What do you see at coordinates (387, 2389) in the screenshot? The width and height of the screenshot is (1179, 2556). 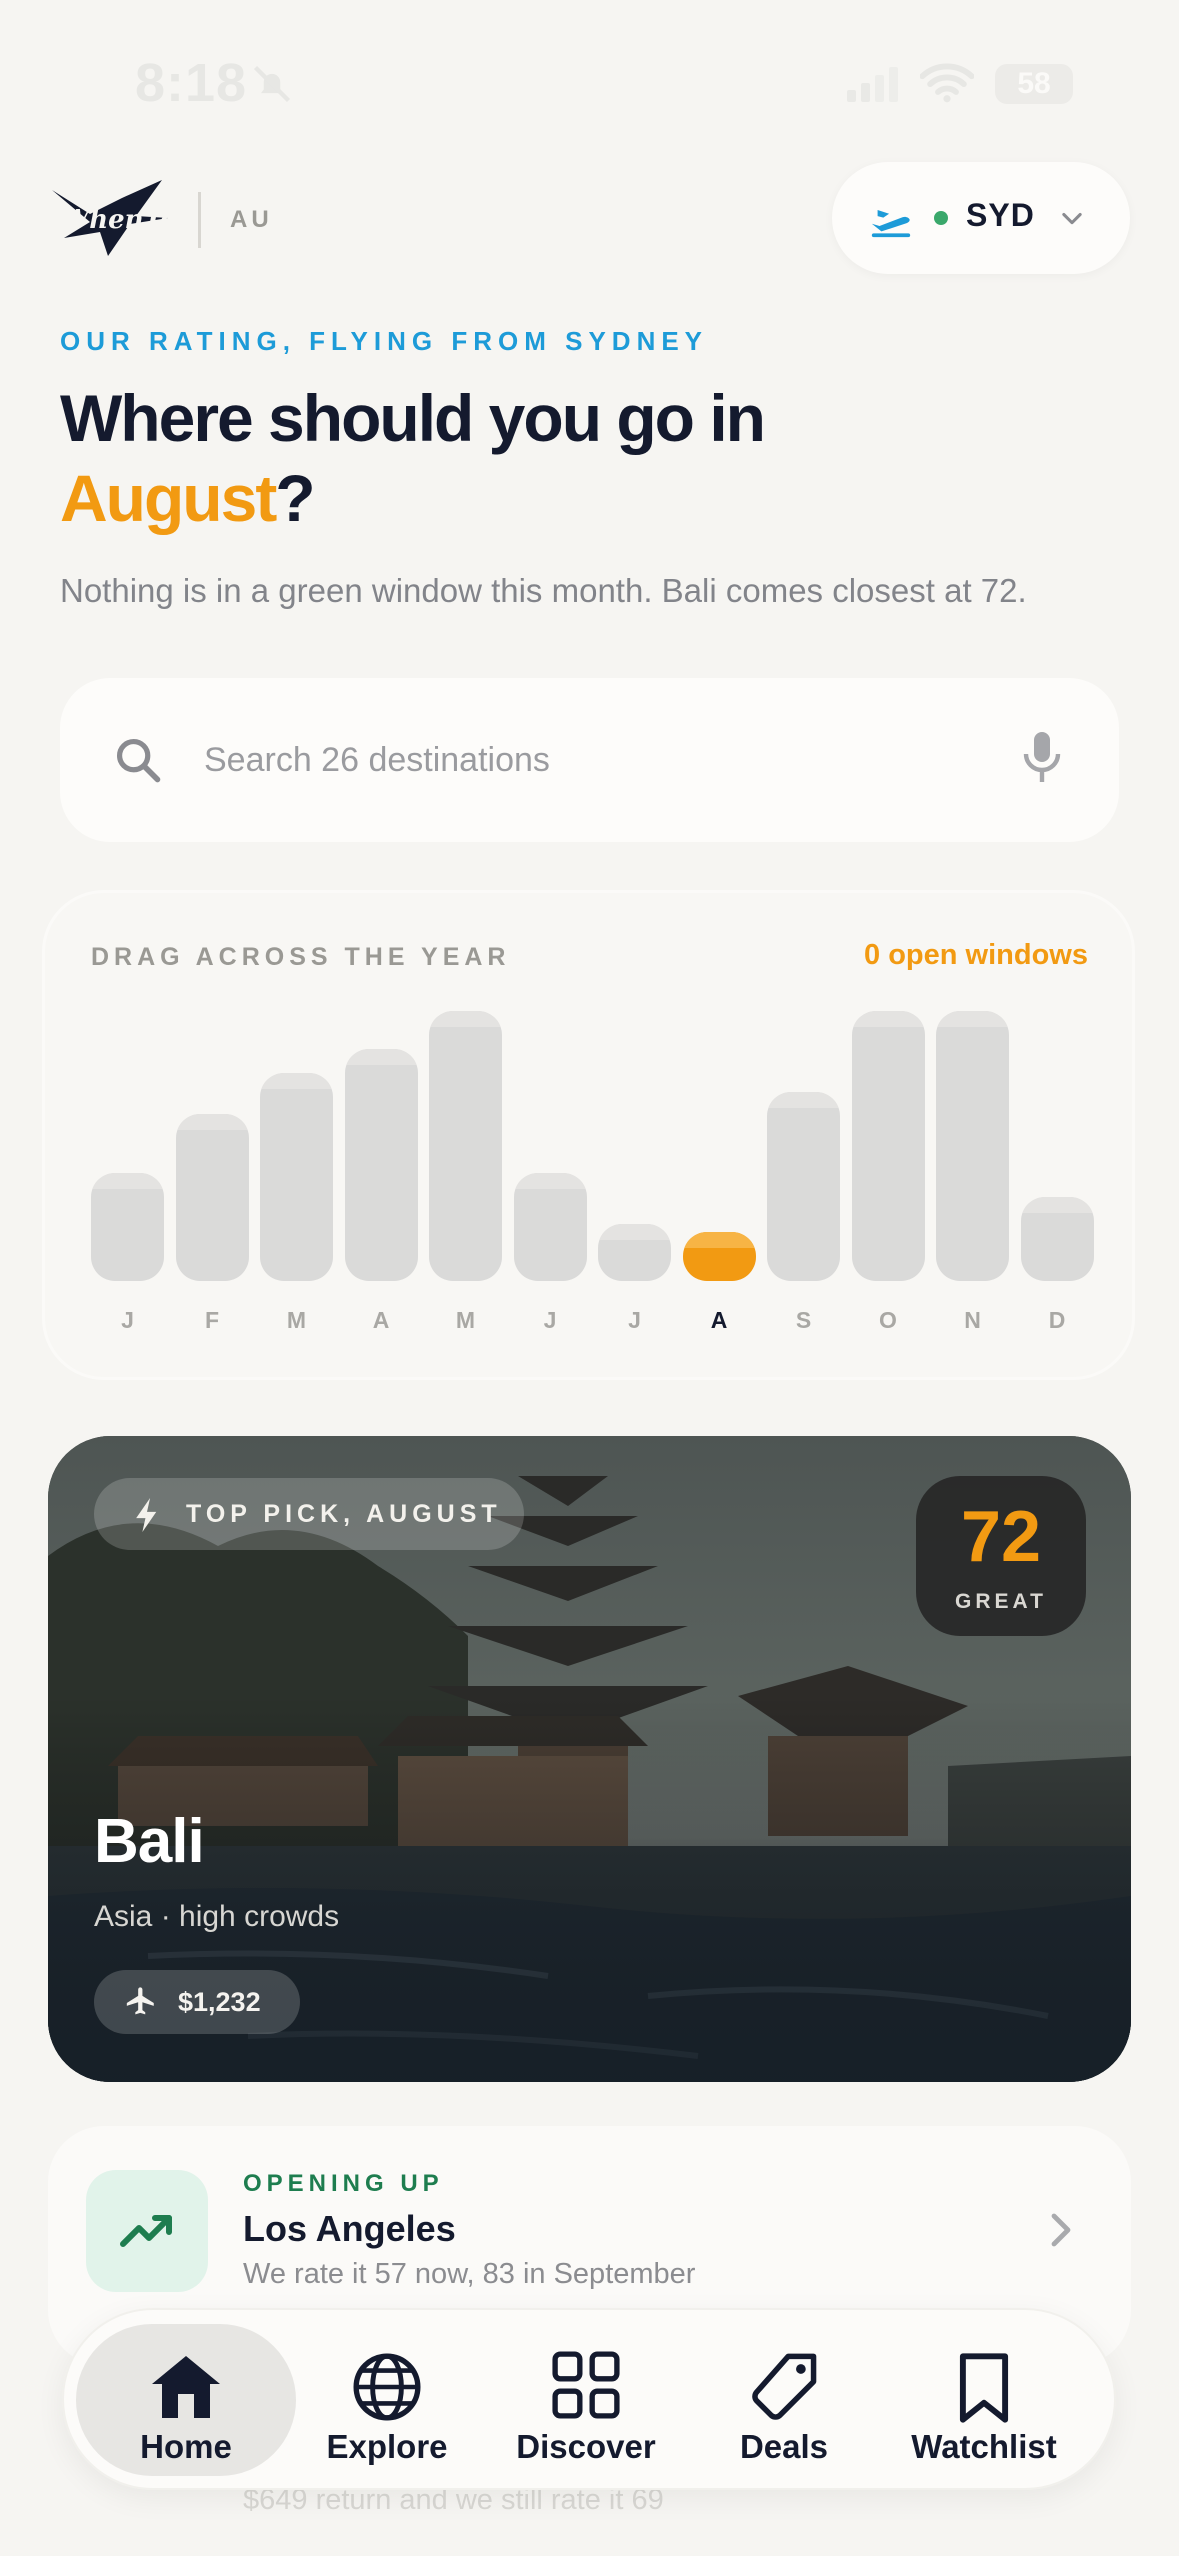 I see `globe-icon` at bounding box center [387, 2389].